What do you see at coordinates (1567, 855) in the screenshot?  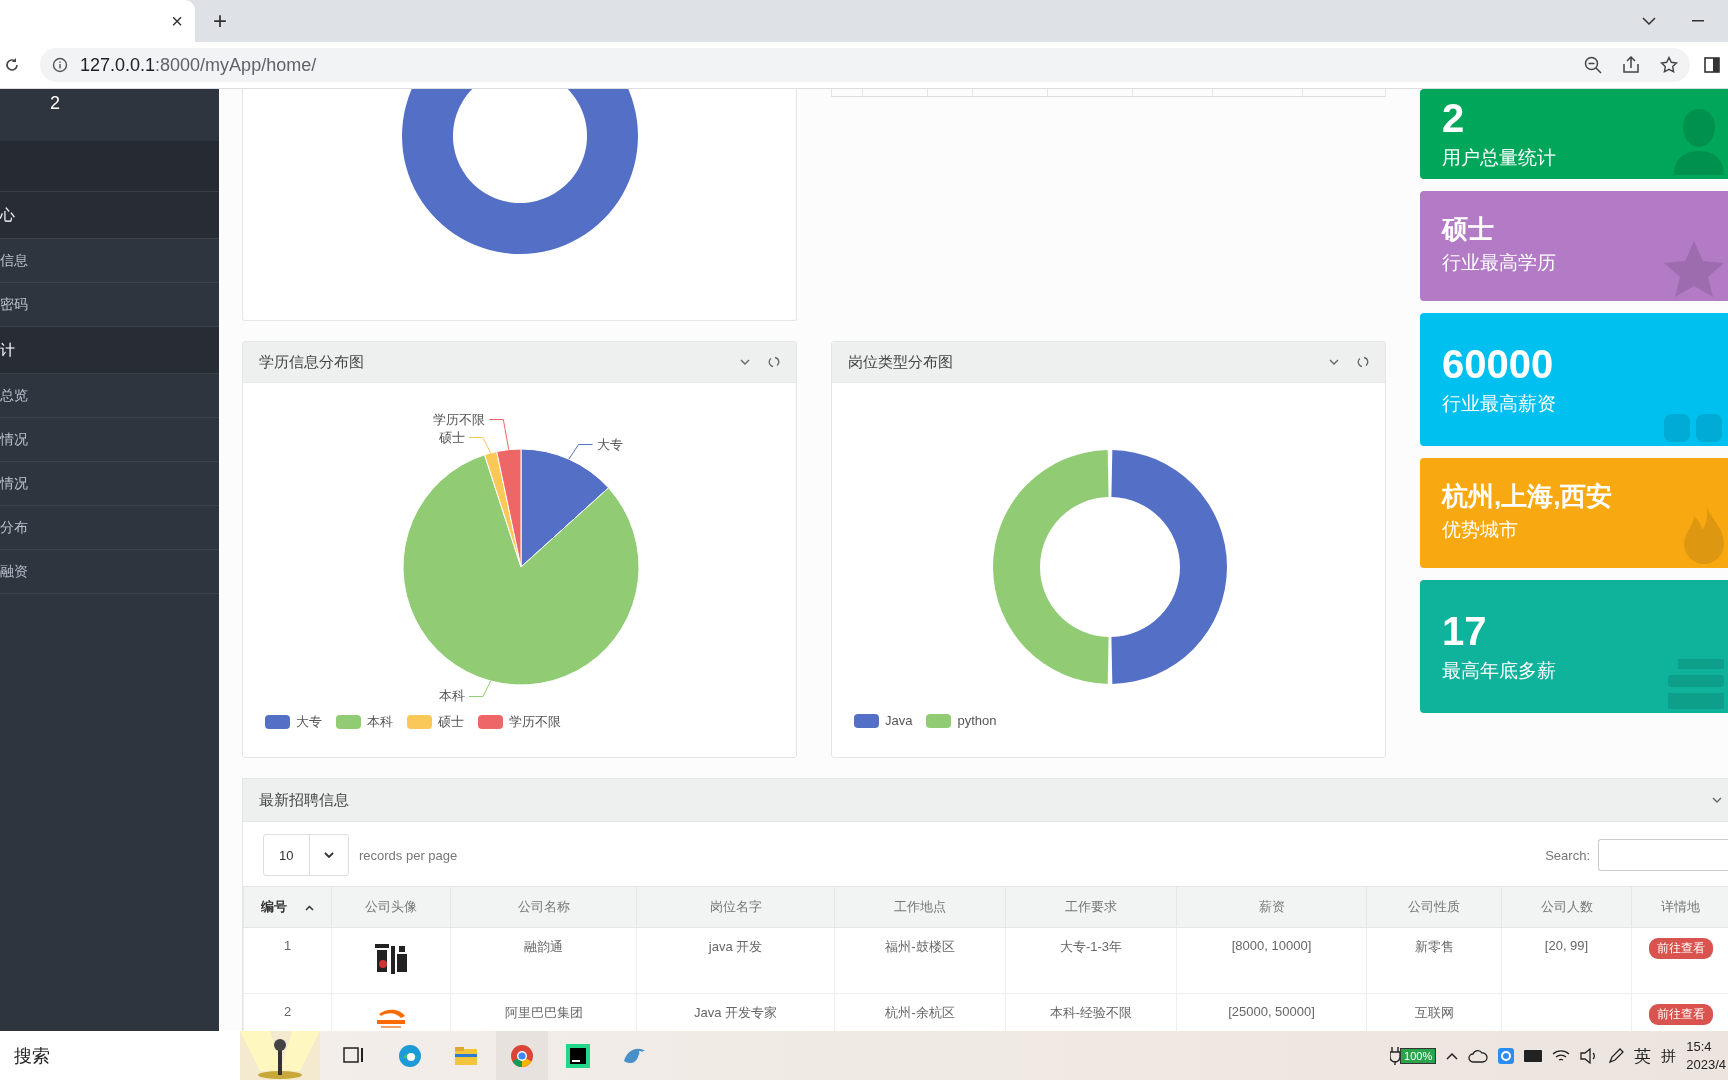 I see `search-label: Search:` at bounding box center [1567, 855].